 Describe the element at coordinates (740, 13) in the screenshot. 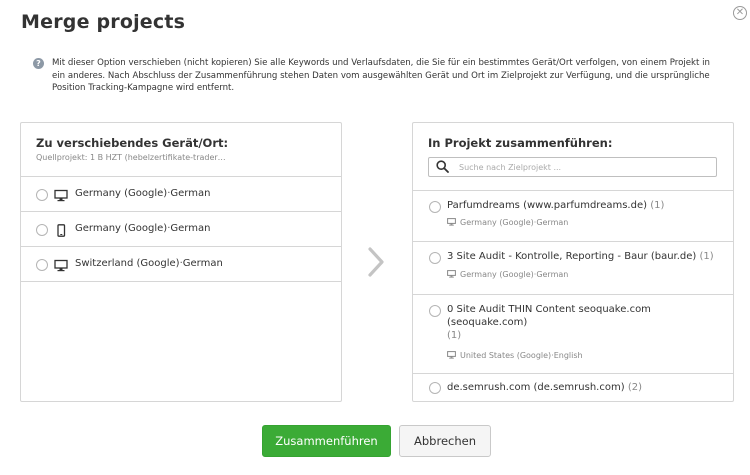

I see `close-icon: ✕` at that location.